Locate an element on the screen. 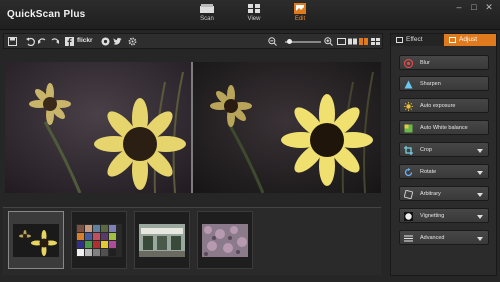 The width and height of the screenshot is (500, 282). sharpen-label: Sharpen is located at coordinates (430, 84).